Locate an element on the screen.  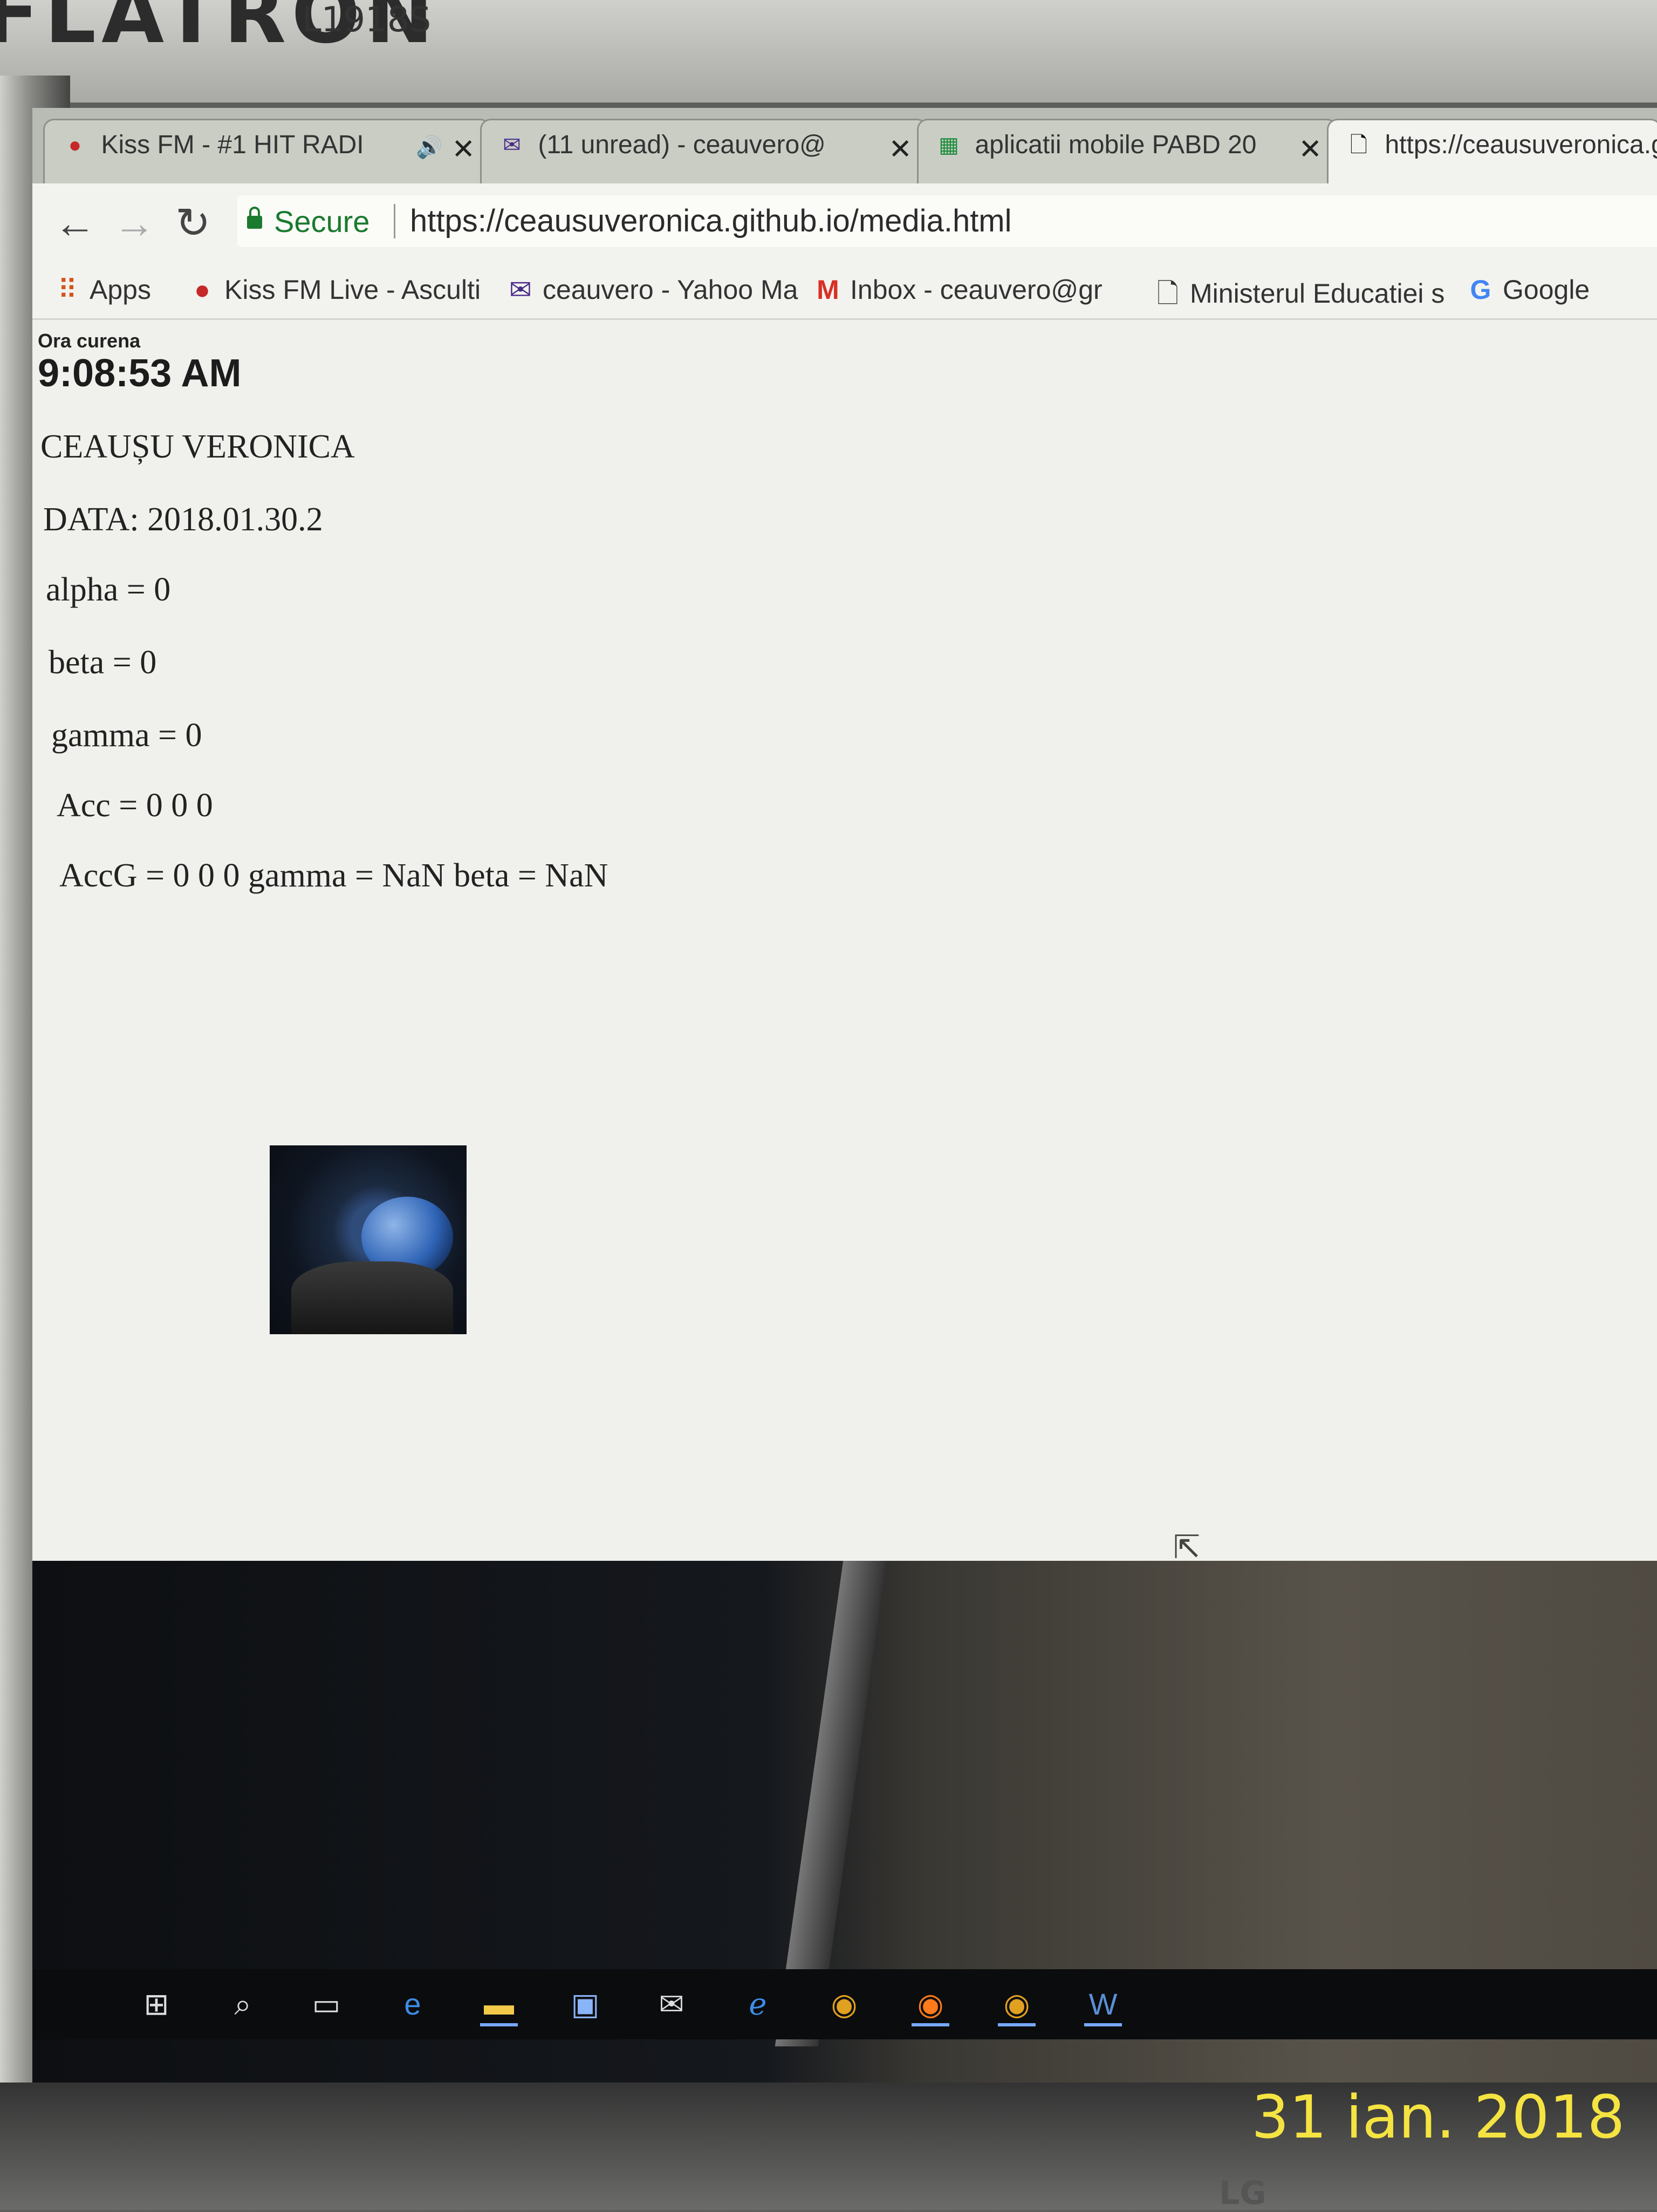
internet-explorer-icon: ℯ is located at coordinates (758, 2004).